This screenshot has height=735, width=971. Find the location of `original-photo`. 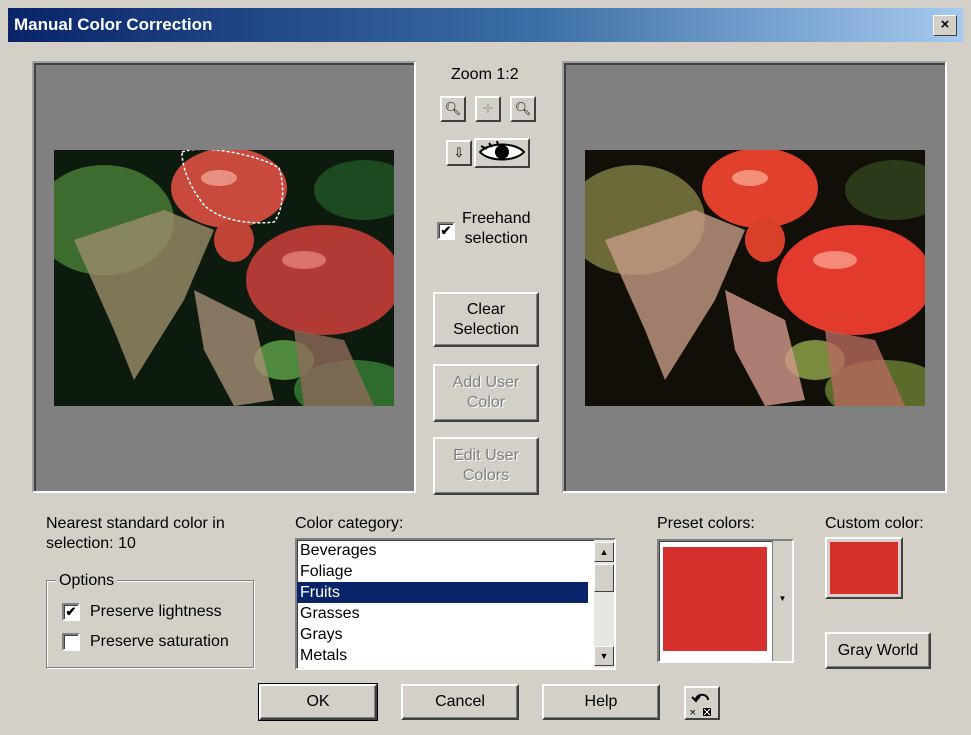

original-photo is located at coordinates (224, 278).